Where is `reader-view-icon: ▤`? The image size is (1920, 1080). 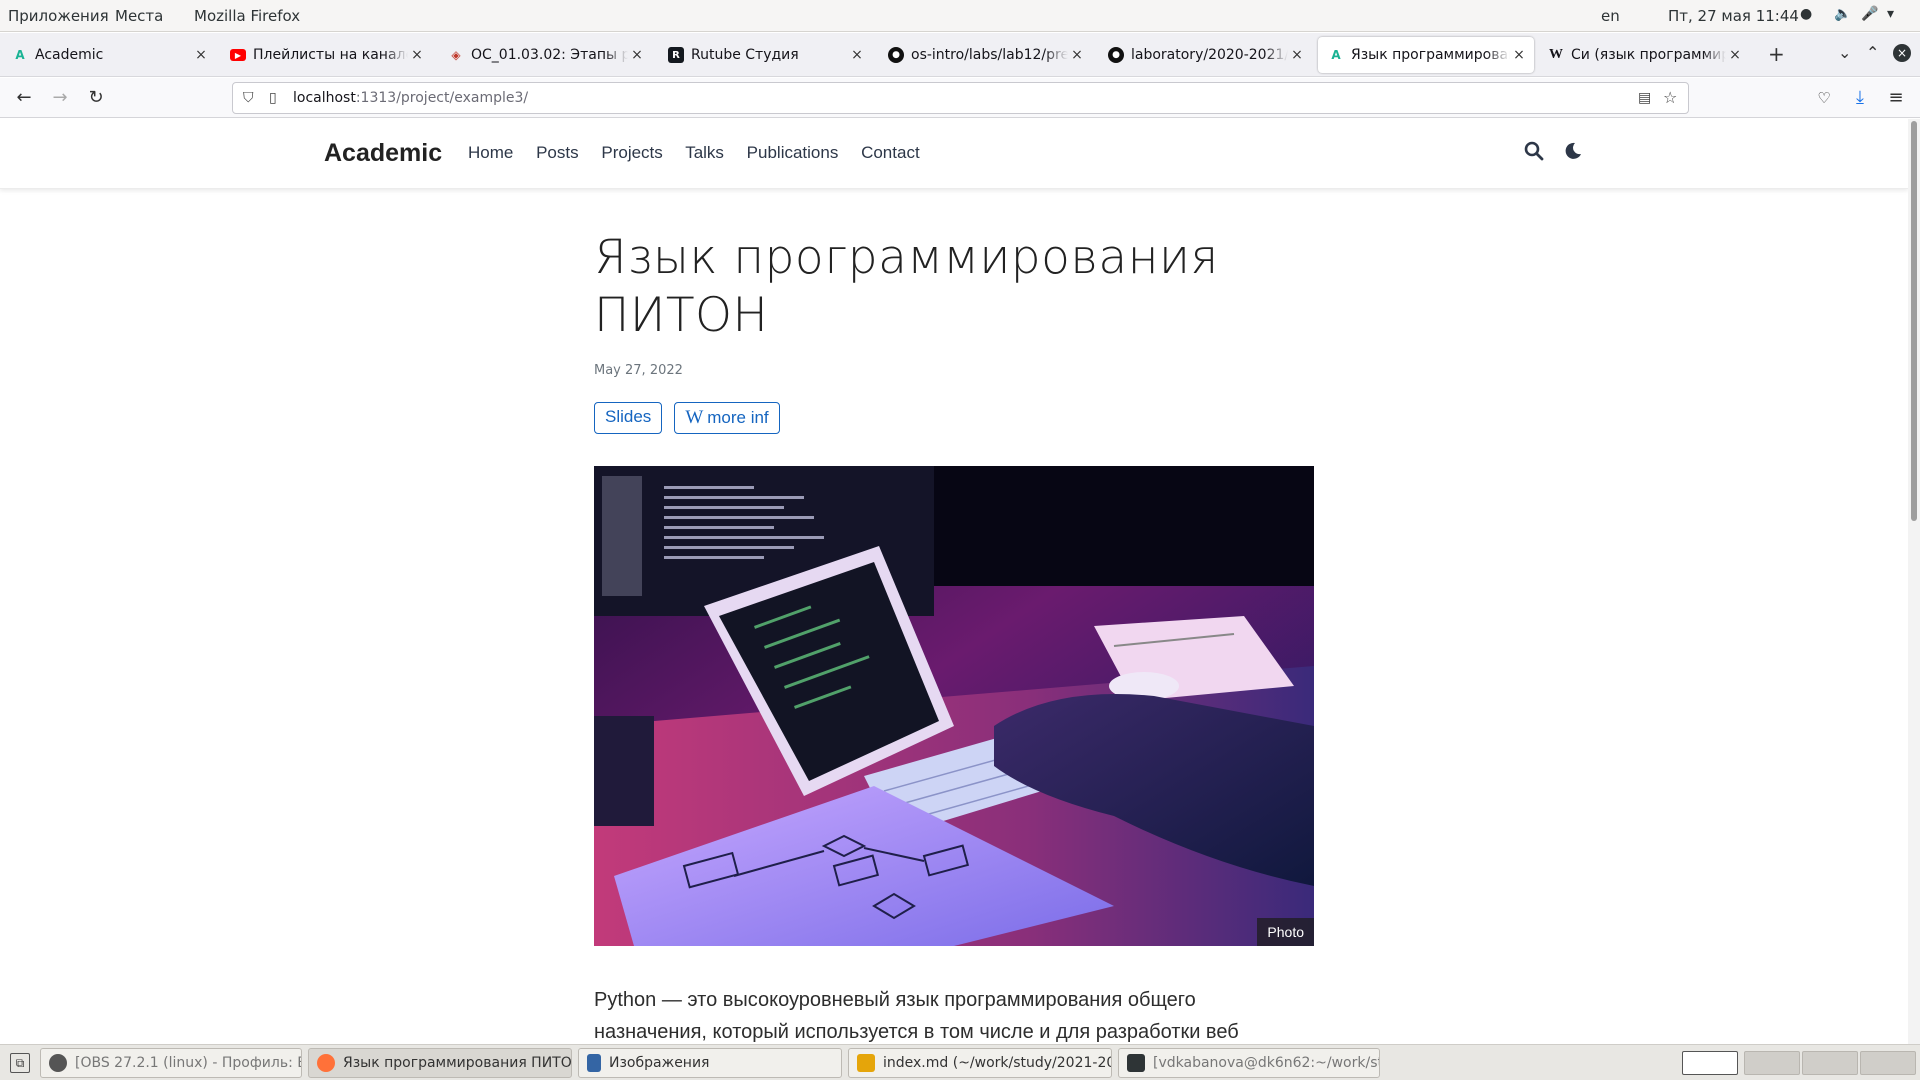 reader-view-icon: ▤ is located at coordinates (1644, 98).